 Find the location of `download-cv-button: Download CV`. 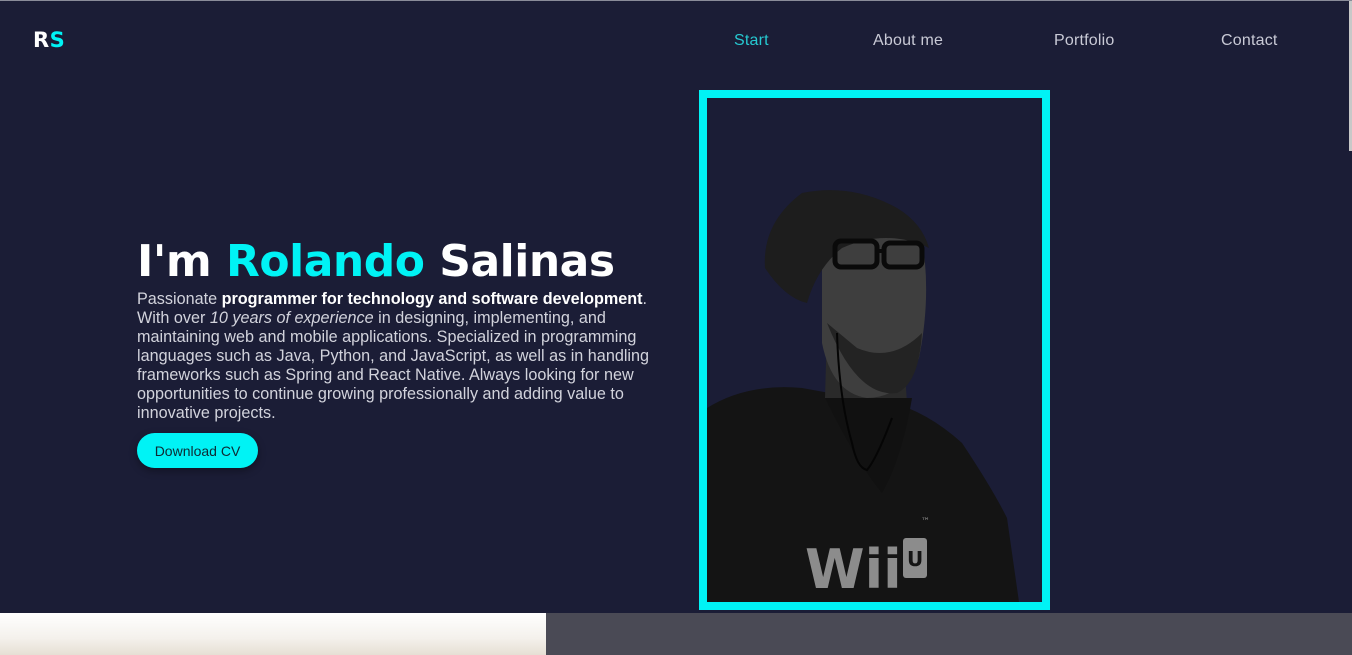

download-cv-button: Download CV is located at coordinates (197, 450).